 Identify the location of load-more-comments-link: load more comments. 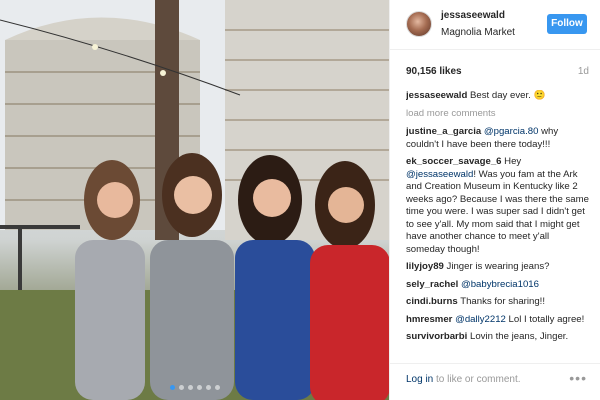
(498, 114).